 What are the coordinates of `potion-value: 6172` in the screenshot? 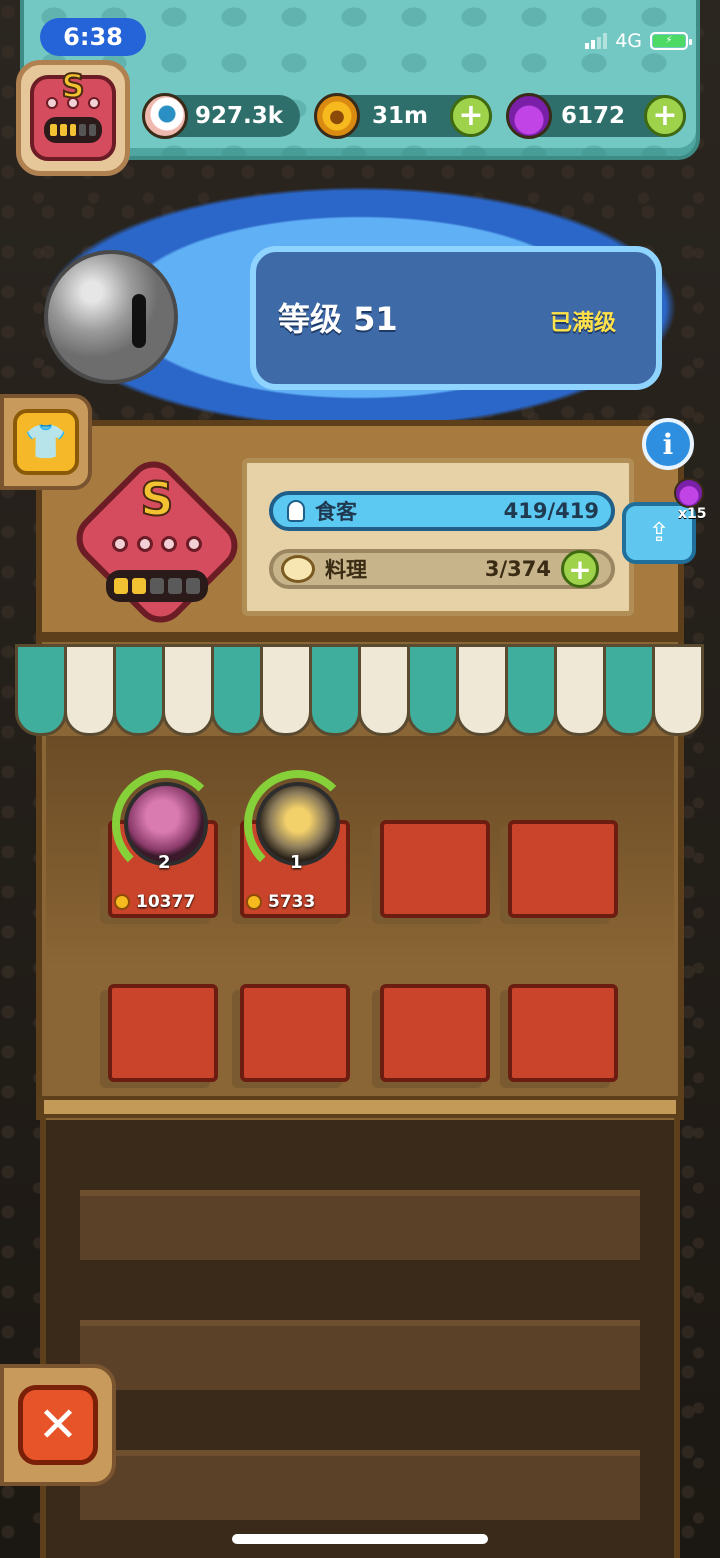 It's located at (592, 116).